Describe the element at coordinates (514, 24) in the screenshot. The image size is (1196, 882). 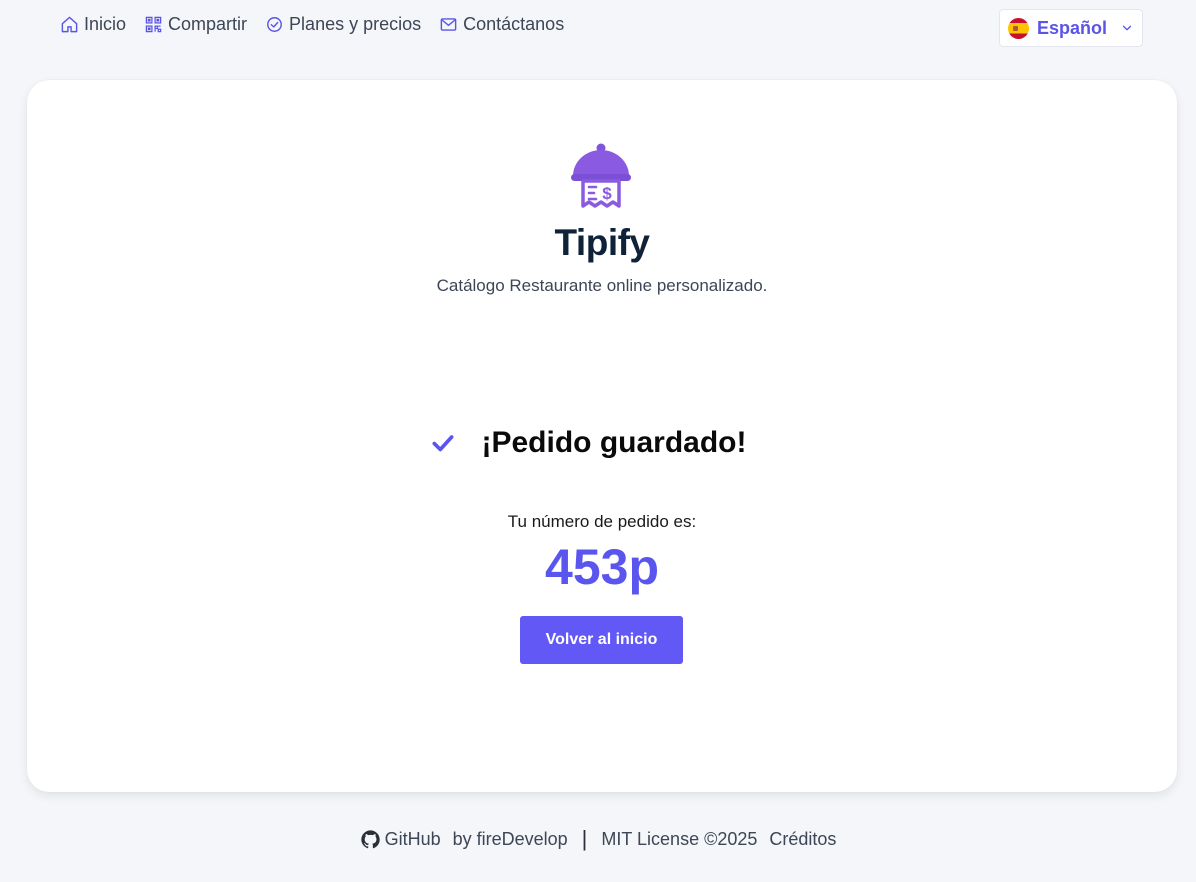
I see `nav-item-label: Contáctanos` at that location.